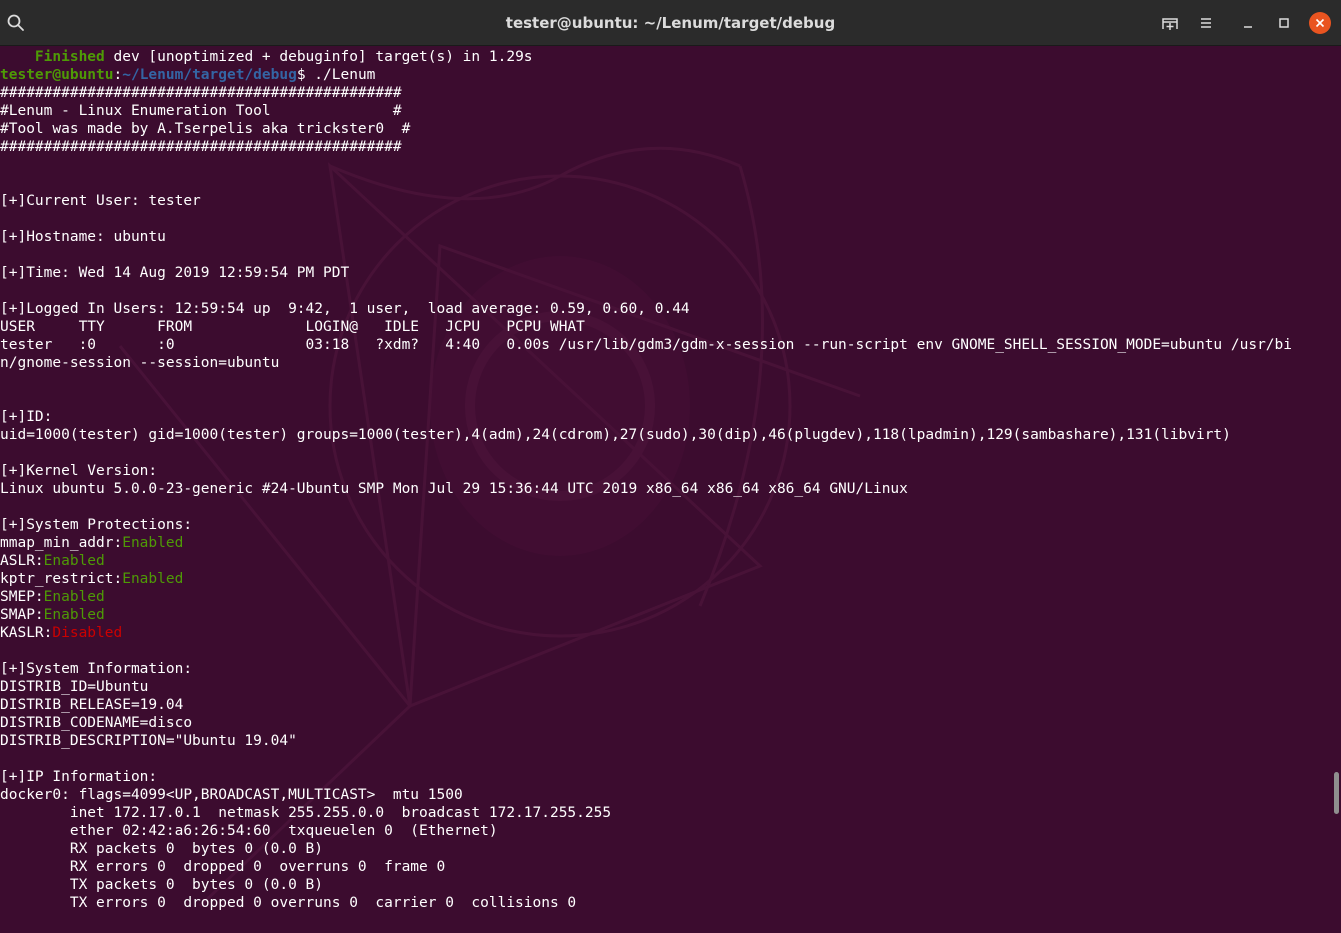  I want to click on terminal-text: USER TTY FROM LOGIN@ IDLE JCPU PCPU WHAT, so click(292, 327).